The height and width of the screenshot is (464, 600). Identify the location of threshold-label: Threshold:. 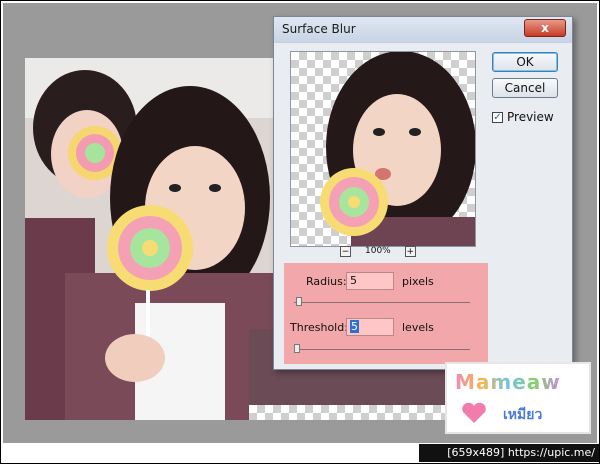
(319, 327).